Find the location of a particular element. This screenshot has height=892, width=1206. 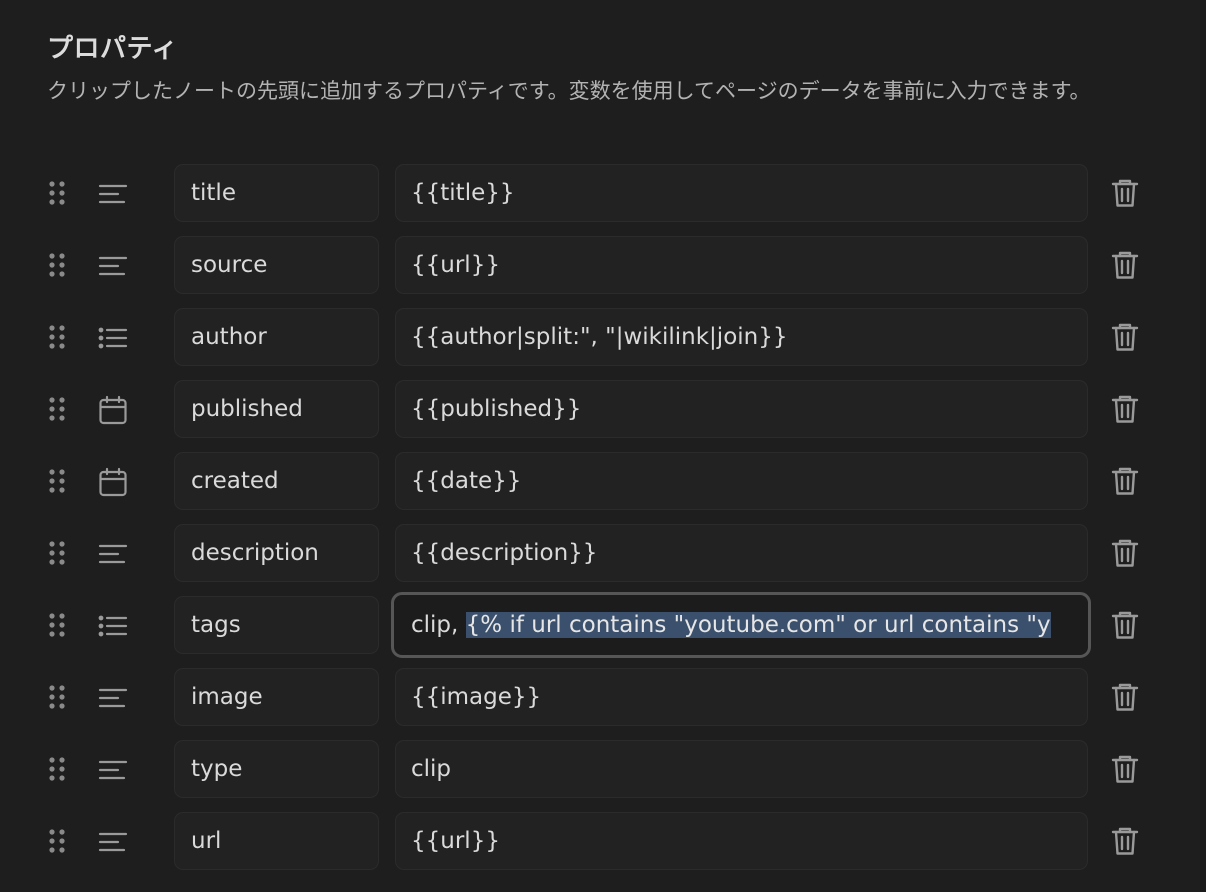

property-name-input: source is located at coordinates (276, 265).